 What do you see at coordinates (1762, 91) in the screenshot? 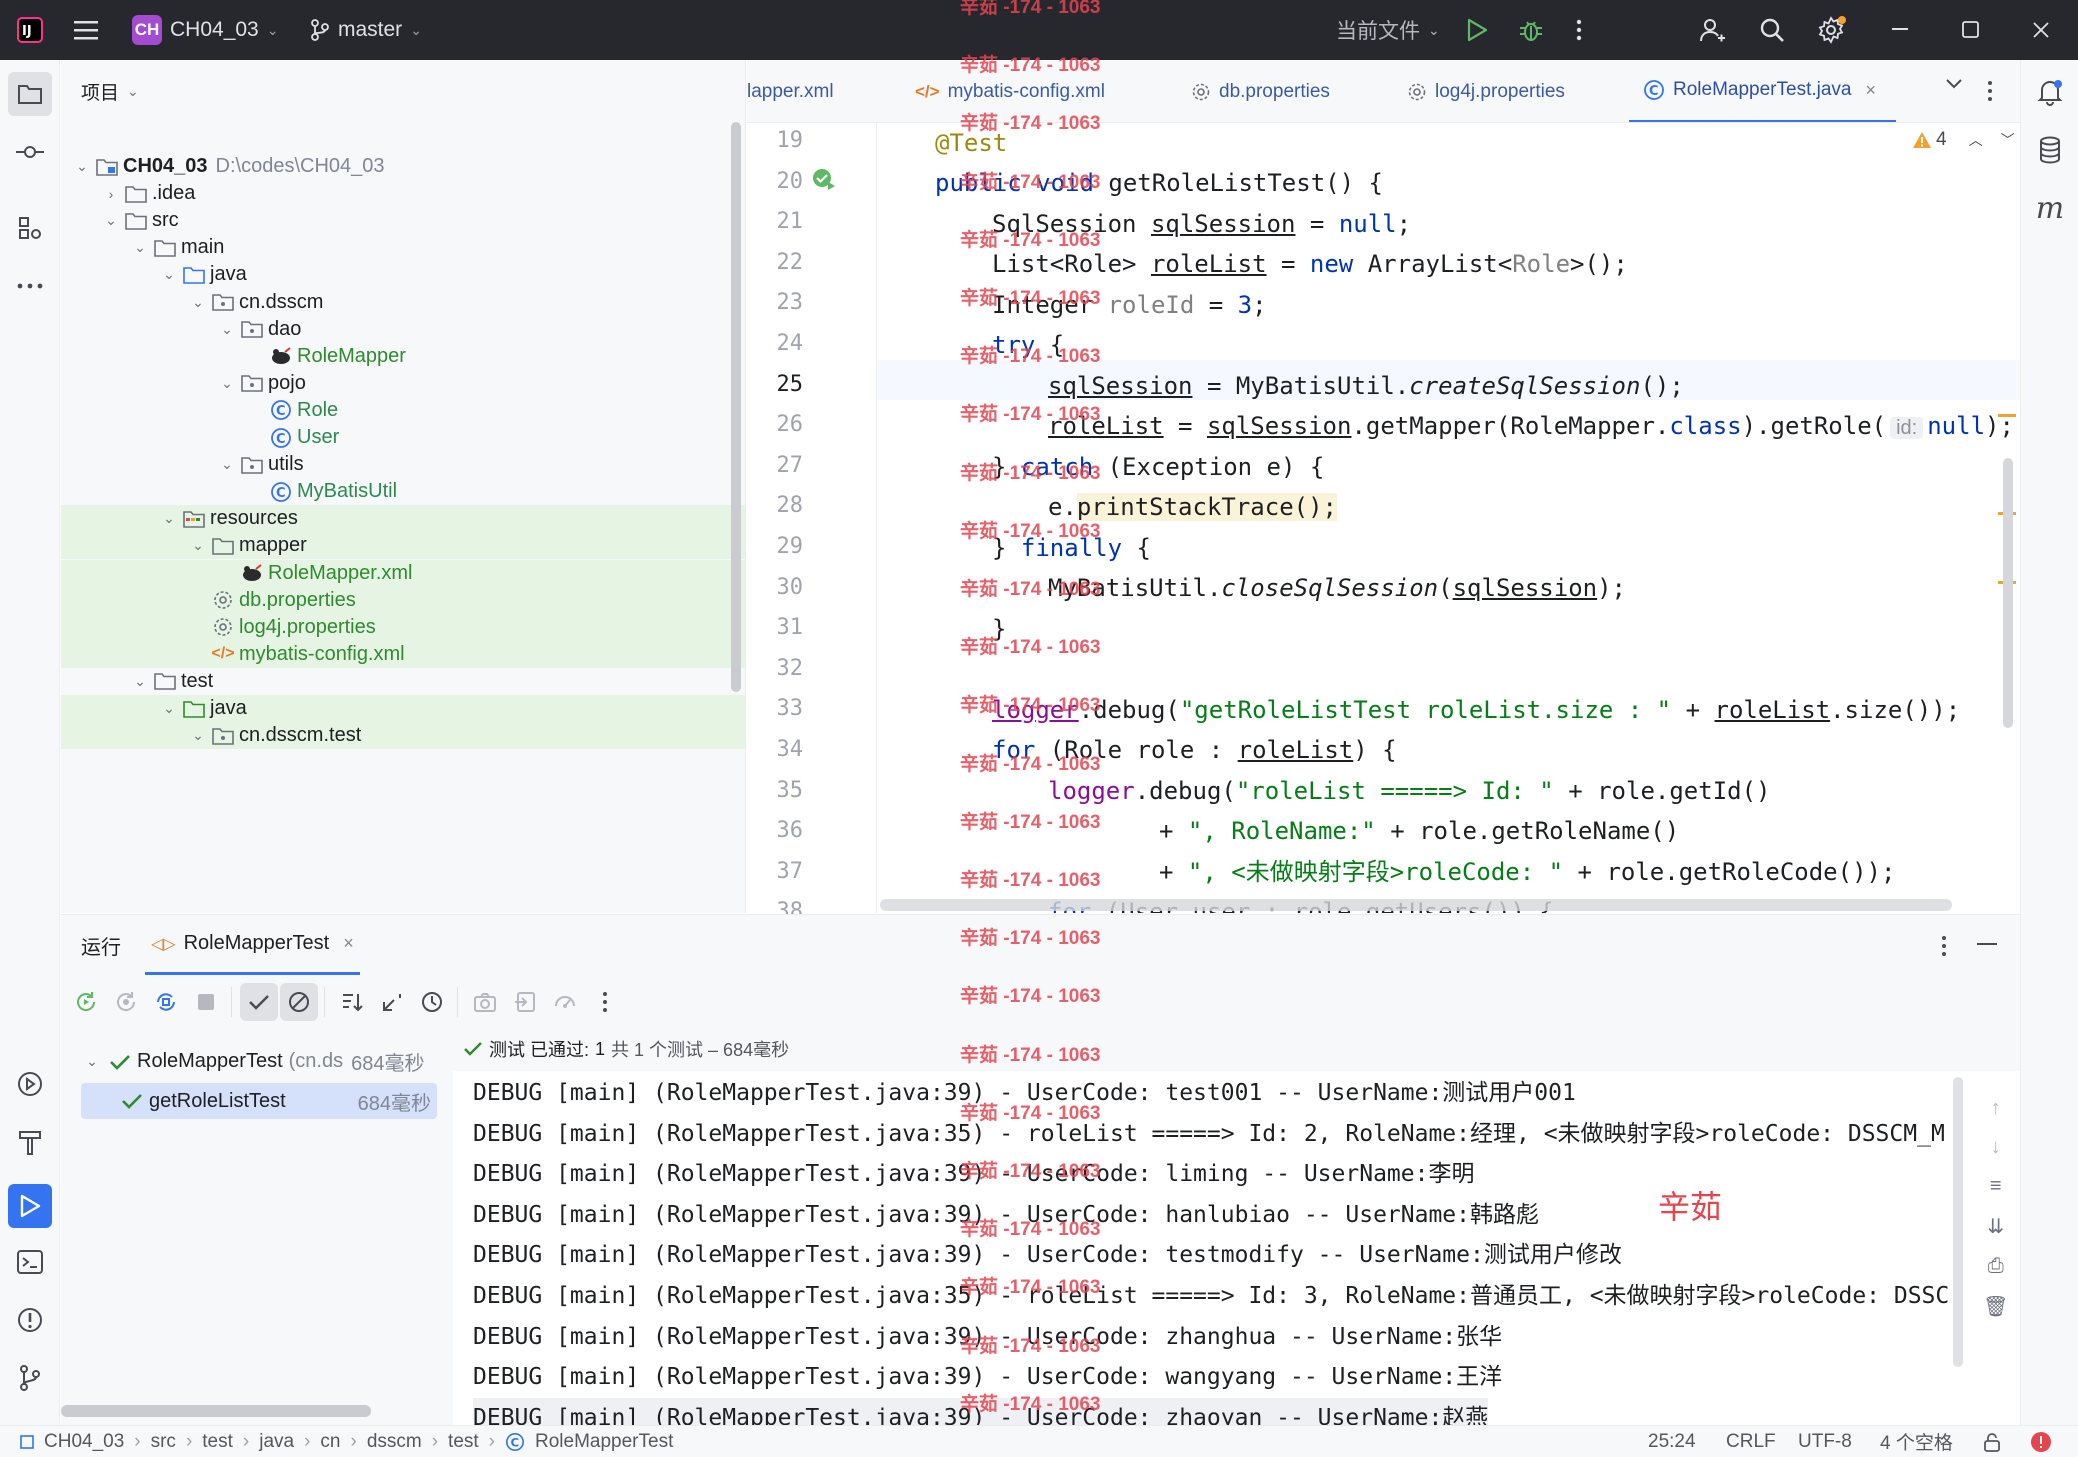
I see `tab-role-mapper-test: C RoleMapperTest.java ×` at bounding box center [1762, 91].